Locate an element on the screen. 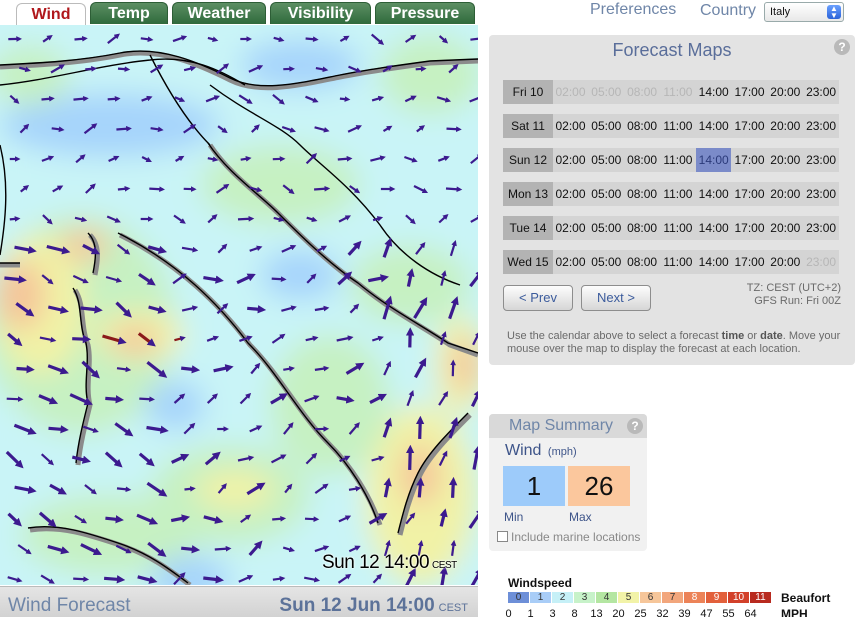  min-value-box: 1 is located at coordinates (534, 486).